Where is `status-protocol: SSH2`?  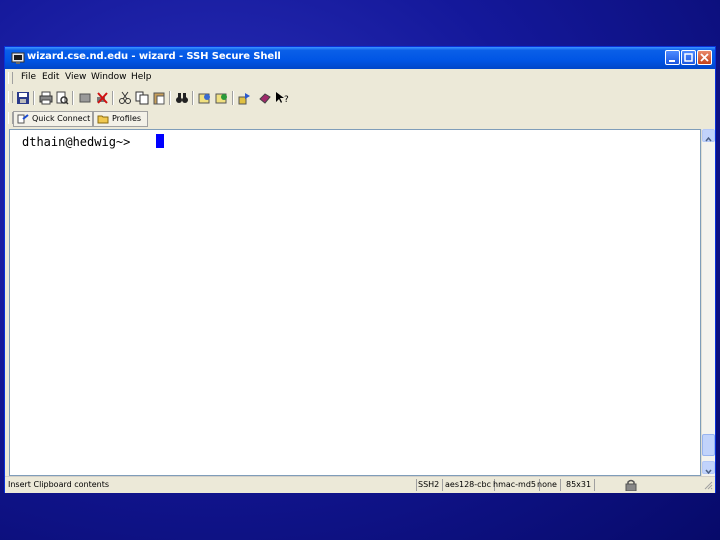 status-protocol: SSH2 is located at coordinates (431, 485).